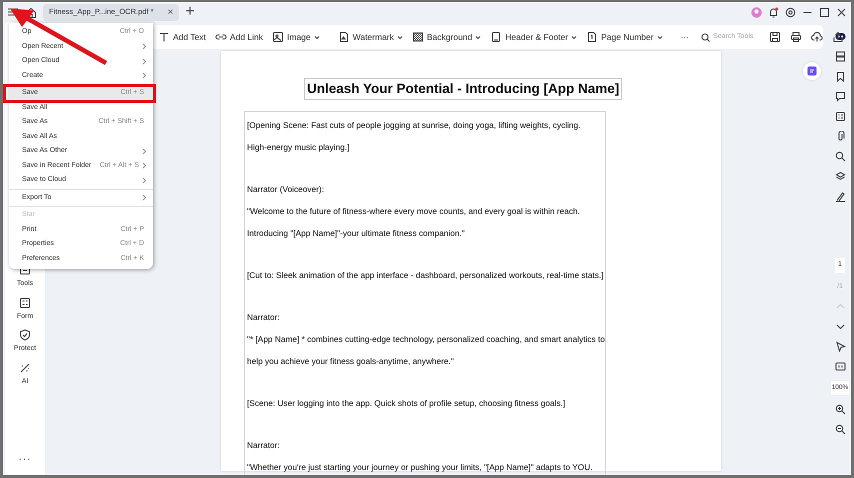 Image resolution: width=854 pixels, height=478 pixels. What do you see at coordinates (406, 403) in the screenshot?
I see `text-line: [Scene: User logging into the app. Quick shots of profile setup, choosing fitness goals.]` at bounding box center [406, 403].